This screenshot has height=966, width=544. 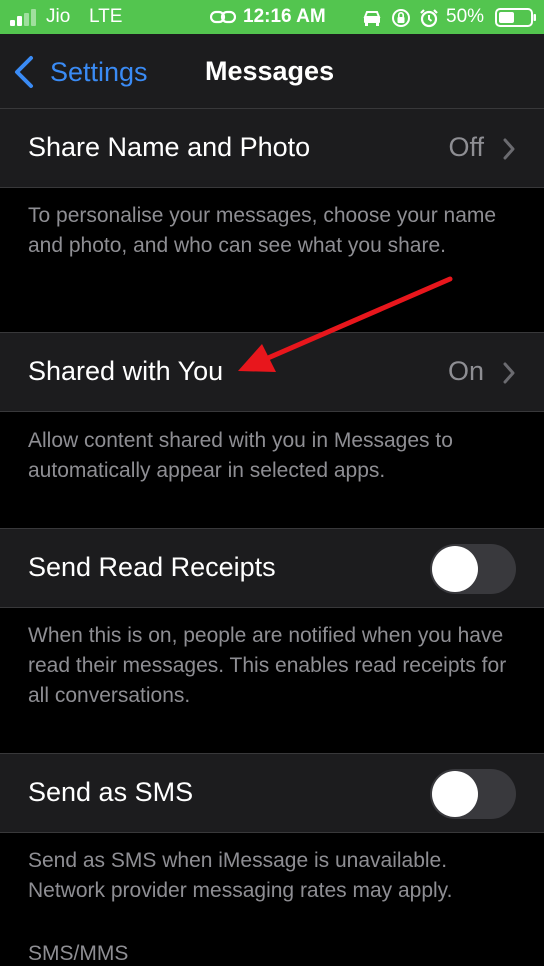 What do you see at coordinates (272, 793) in the screenshot?
I see `send-as-sms-row: Send as SMS` at bounding box center [272, 793].